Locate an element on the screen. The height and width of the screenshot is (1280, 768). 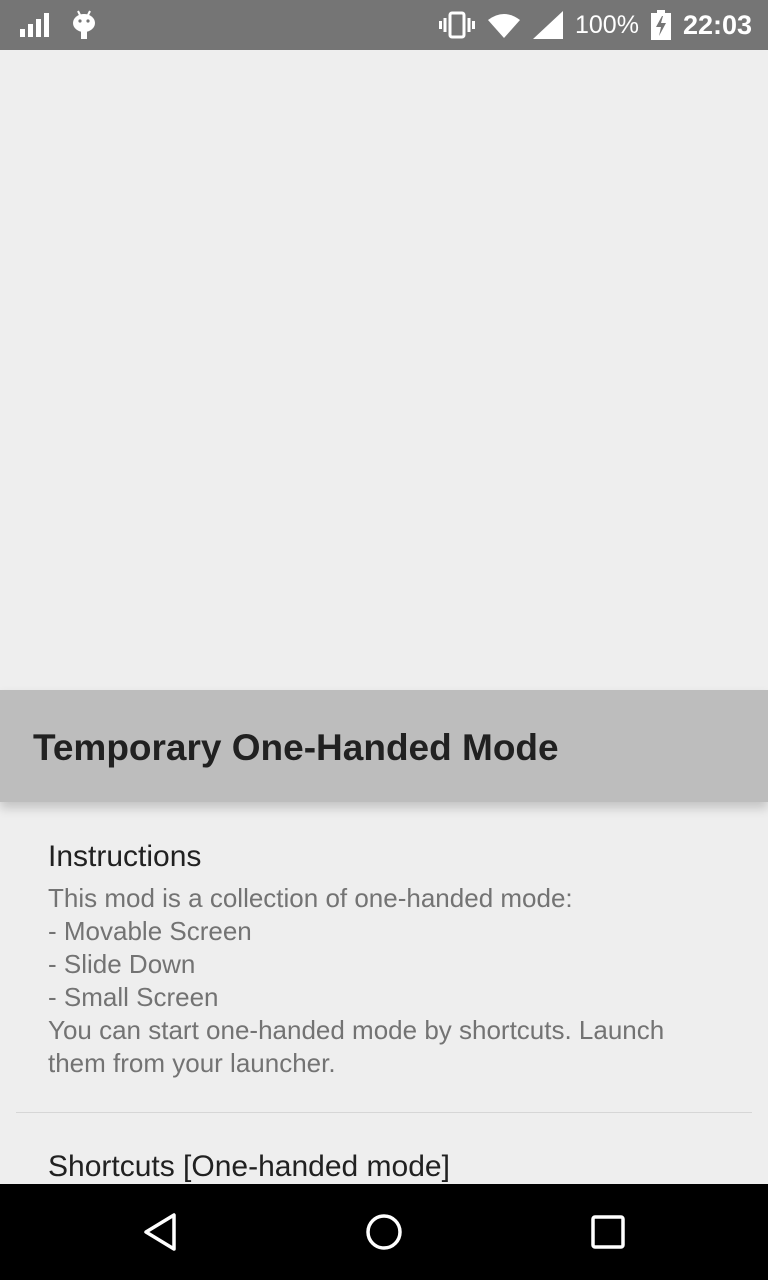
home-button is located at coordinates (384, 1232).